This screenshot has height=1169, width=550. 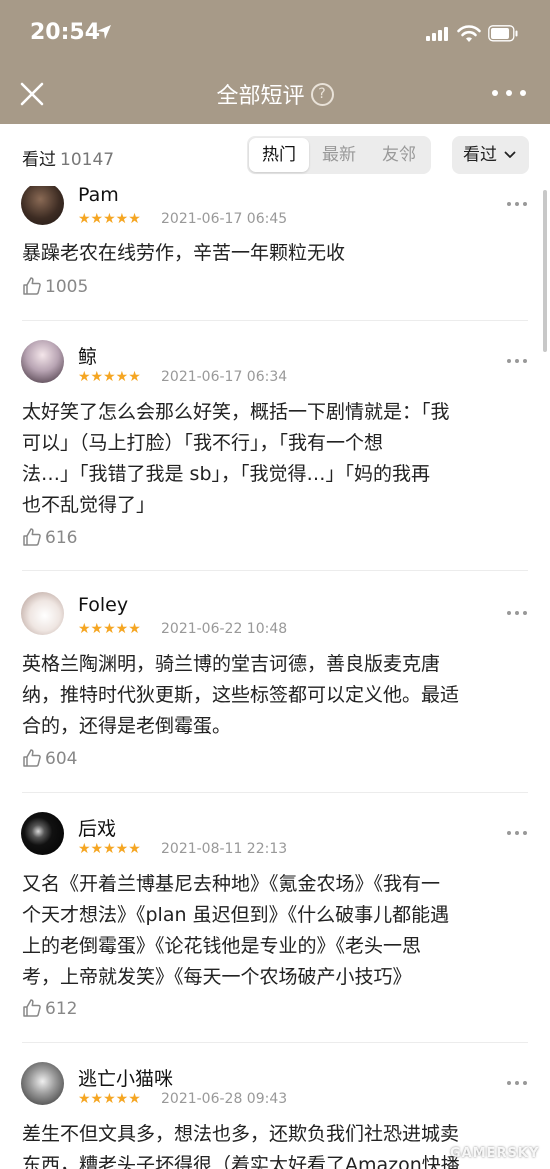 I want to click on page-title: 全部短评, so click(x=260, y=96).